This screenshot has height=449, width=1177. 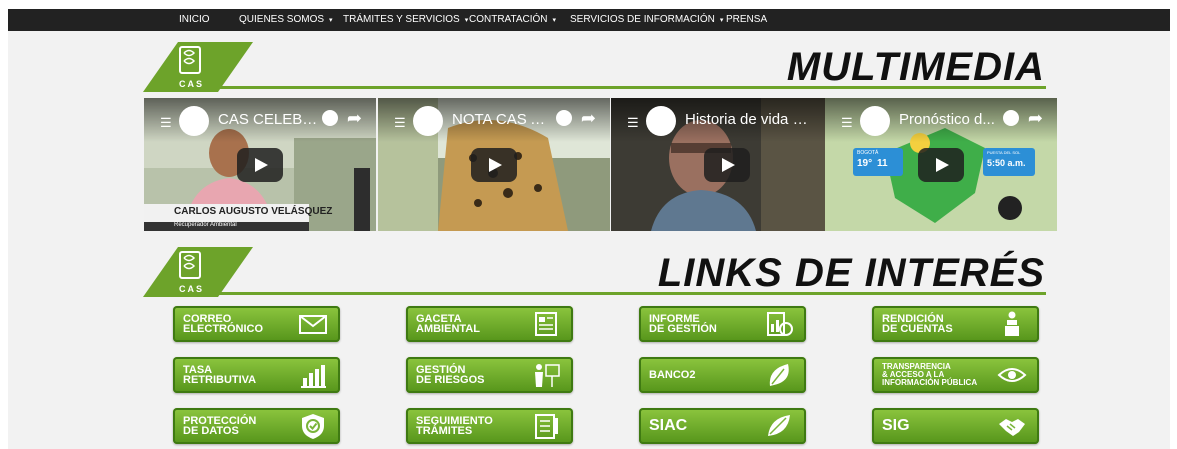 I want to click on nav-item-quienes-somos: QUIENES SOMOS ▾, so click(x=286, y=20).